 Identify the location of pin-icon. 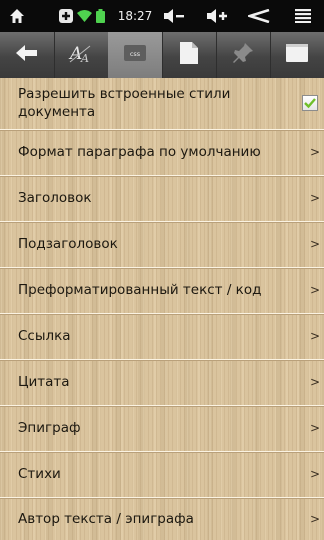
(243, 55).